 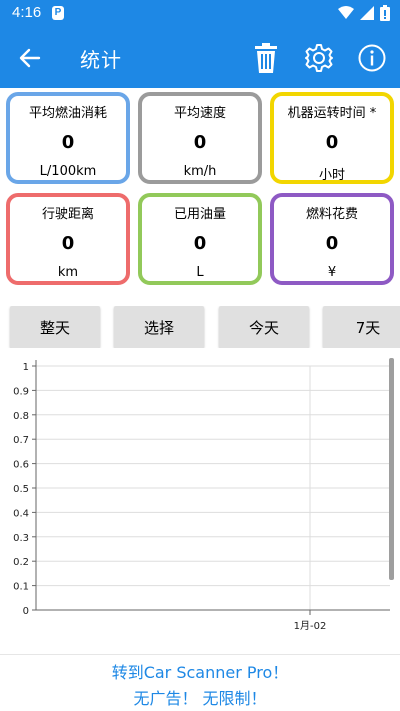 What do you see at coordinates (361, 327) in the screenshot?
I see `range-7days-button: 7天` at bounding box center [361, 327].